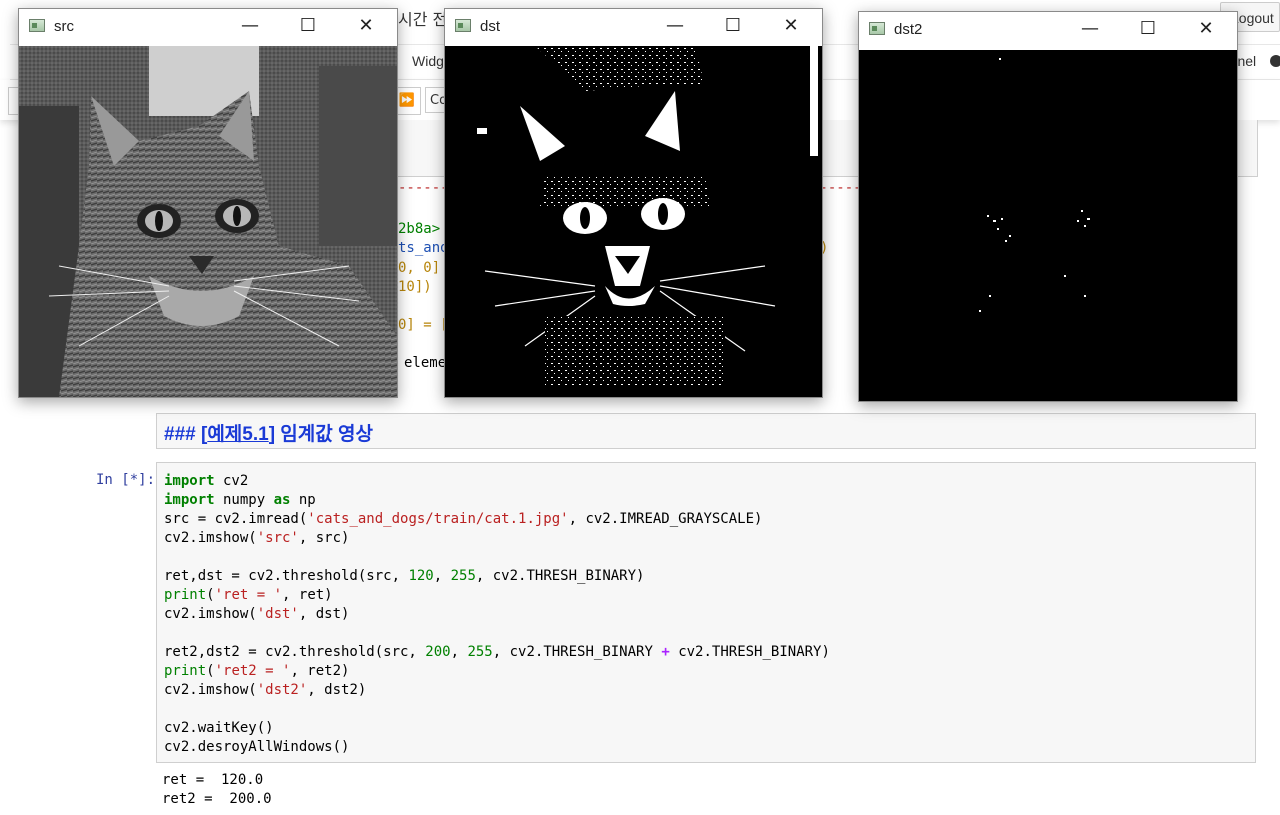 This screenshot has width=1280, height=815. Describe the element at coordinates (295, 652) in the screenshot. I see `code-token: ret2,dst2 = cv2.threshold(src,` at that location.